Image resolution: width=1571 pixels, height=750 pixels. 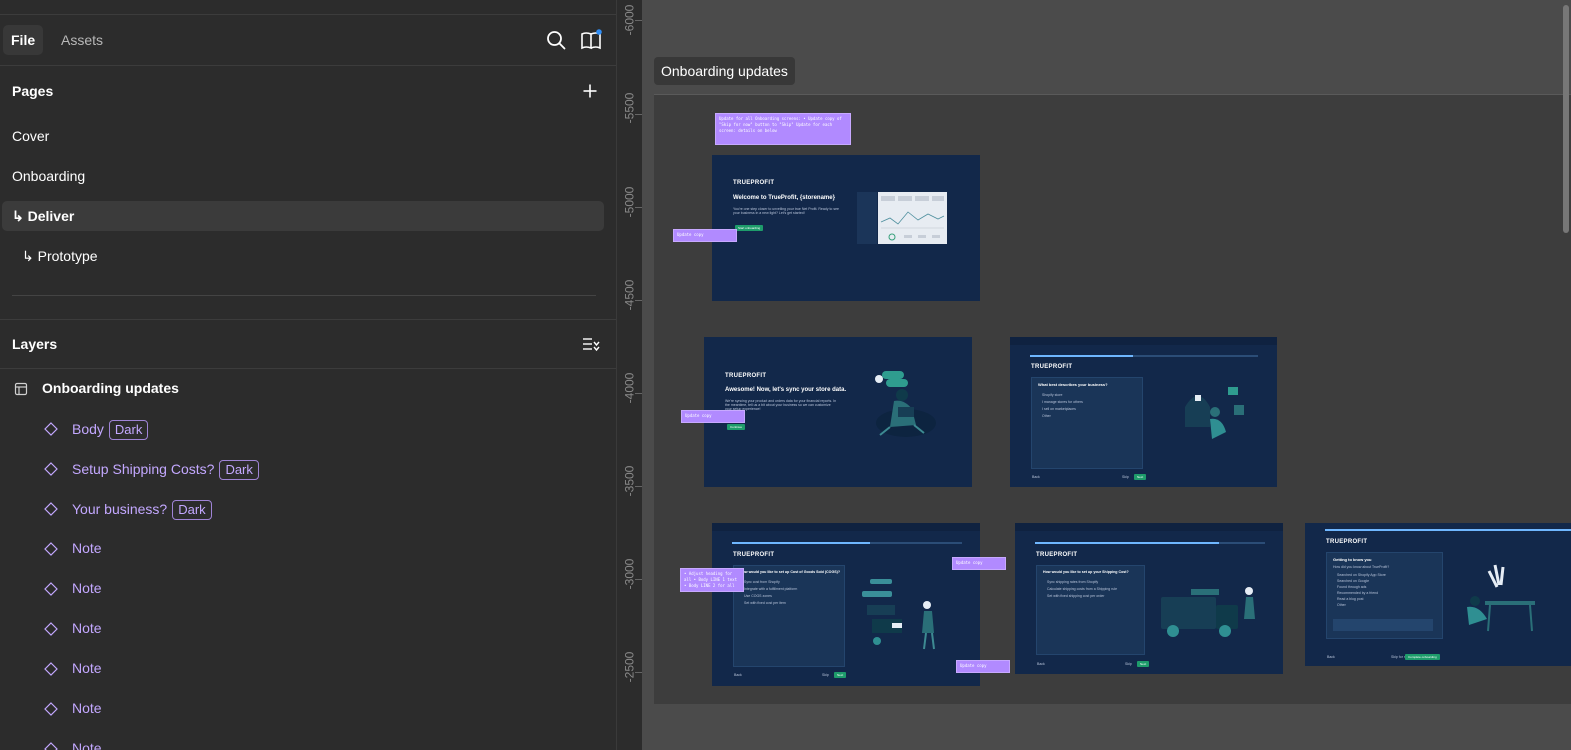 I want to click on option: Set with fixed cost per item, so click(x=765, y=603).